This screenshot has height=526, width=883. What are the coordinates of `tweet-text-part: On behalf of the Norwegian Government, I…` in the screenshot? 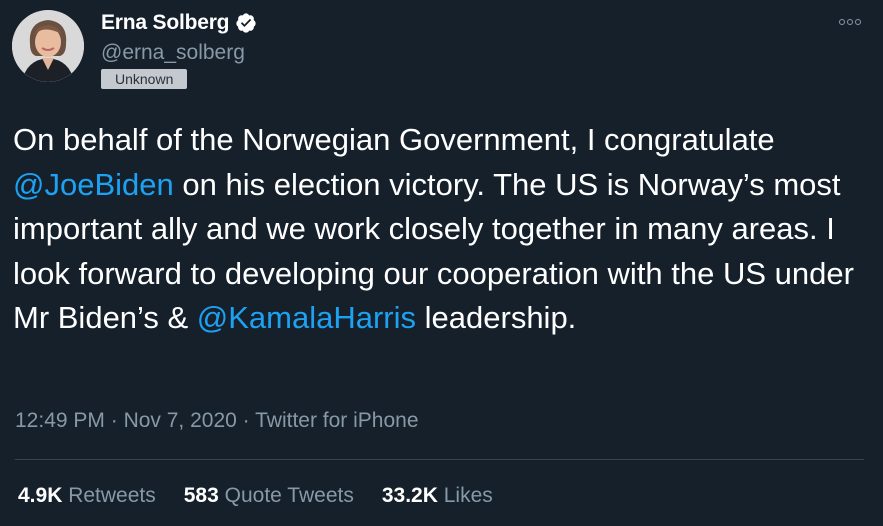 It's located at (394, 139).